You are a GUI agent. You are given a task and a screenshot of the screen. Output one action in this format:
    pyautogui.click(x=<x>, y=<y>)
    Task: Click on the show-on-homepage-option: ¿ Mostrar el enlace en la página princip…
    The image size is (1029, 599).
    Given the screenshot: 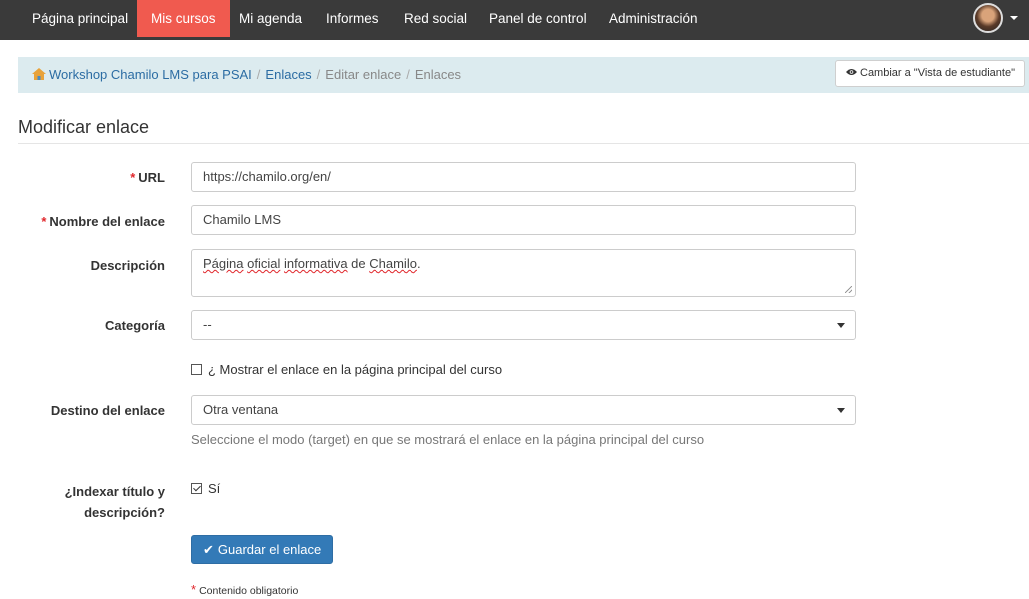 What is the action you would take?
    pyautogui.click(x=346, y=369)
    